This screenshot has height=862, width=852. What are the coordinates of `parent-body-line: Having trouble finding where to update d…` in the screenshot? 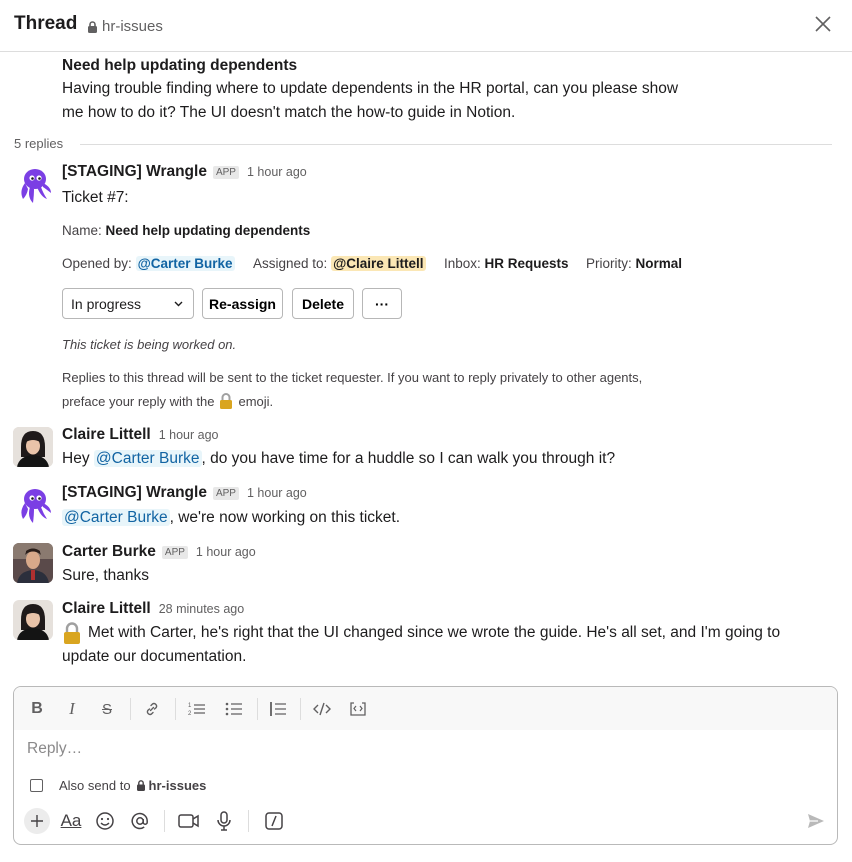 It's located at (370, 88).